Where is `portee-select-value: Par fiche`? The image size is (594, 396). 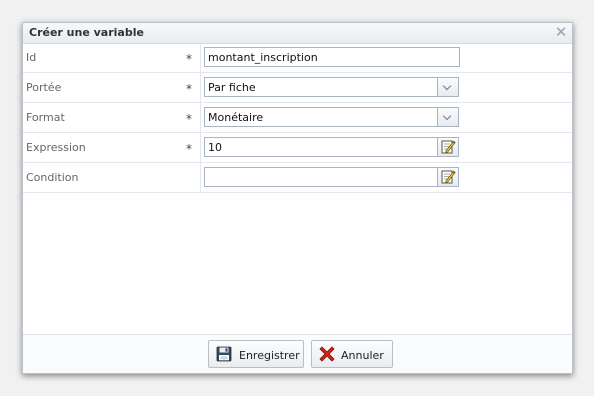 portee-select-value: Par fiche is located at coordinates (232, 87).